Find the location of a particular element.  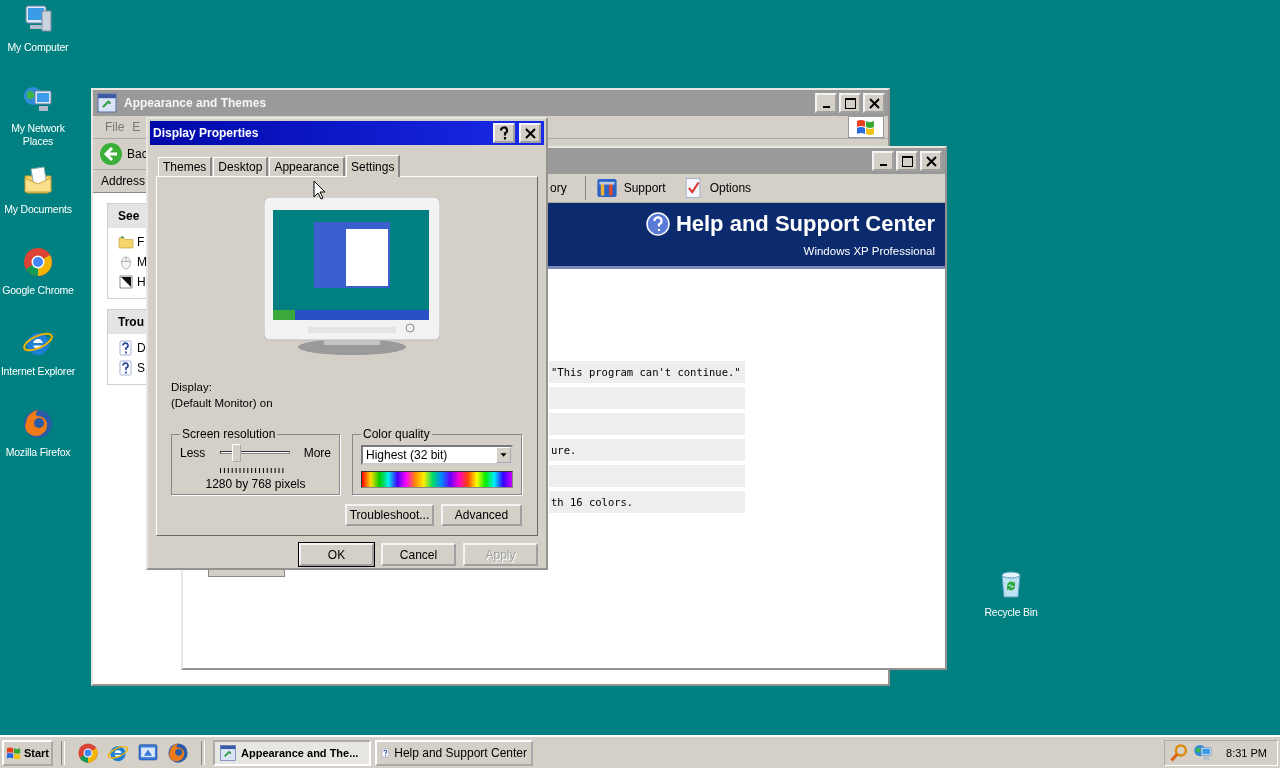

square-icon is located at coordinates (126, 282).